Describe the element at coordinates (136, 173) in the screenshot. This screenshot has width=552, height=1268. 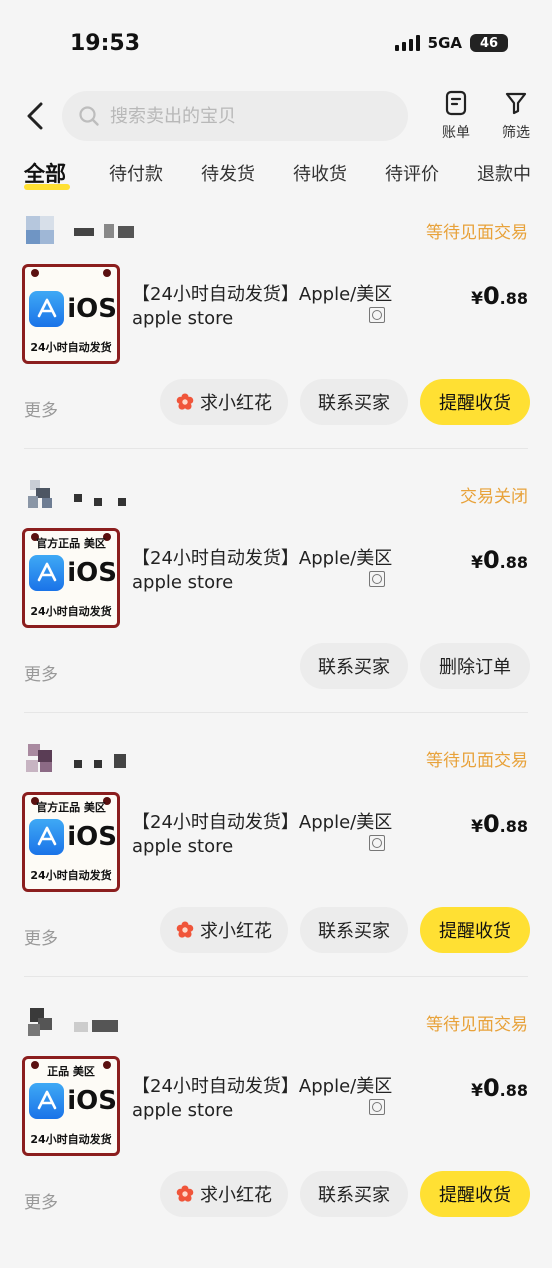
I see `tab-pending-payment: 待付款` at that location.